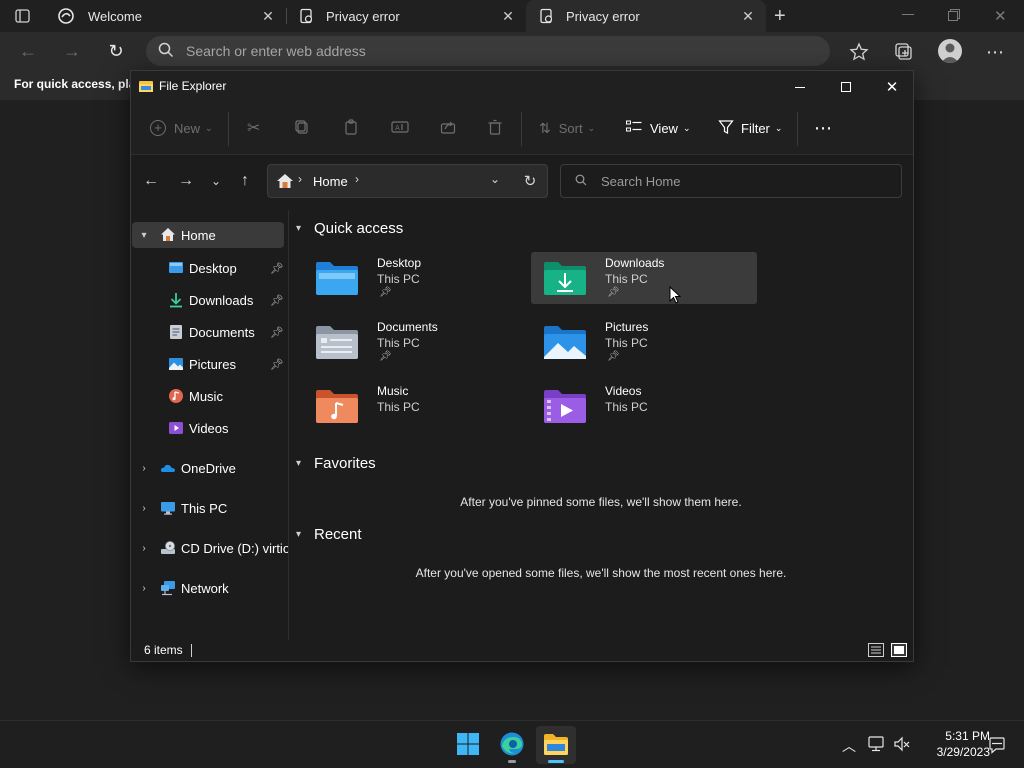 Image resolution: width=1024 pixels, height=768 pixels. I want to click on maximize-button, so click(846, 87).